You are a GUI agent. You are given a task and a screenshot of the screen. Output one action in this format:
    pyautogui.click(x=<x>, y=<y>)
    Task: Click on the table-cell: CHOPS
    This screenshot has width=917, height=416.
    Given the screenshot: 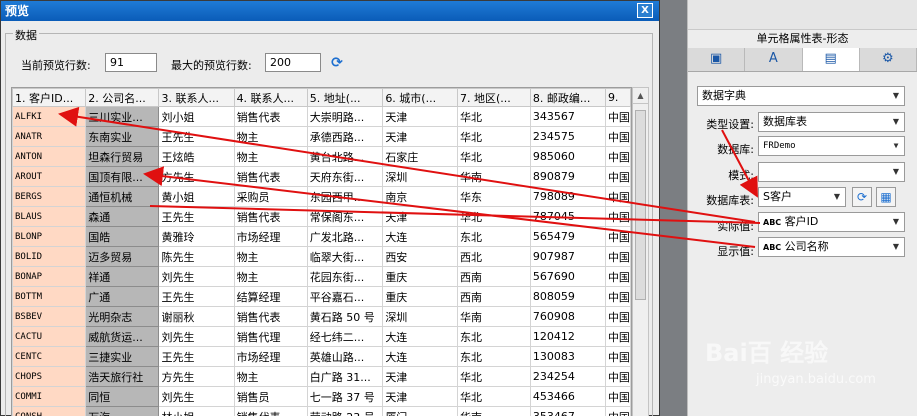 What is the action you would take?
    pyautogui.click(x=49, y=376)
    